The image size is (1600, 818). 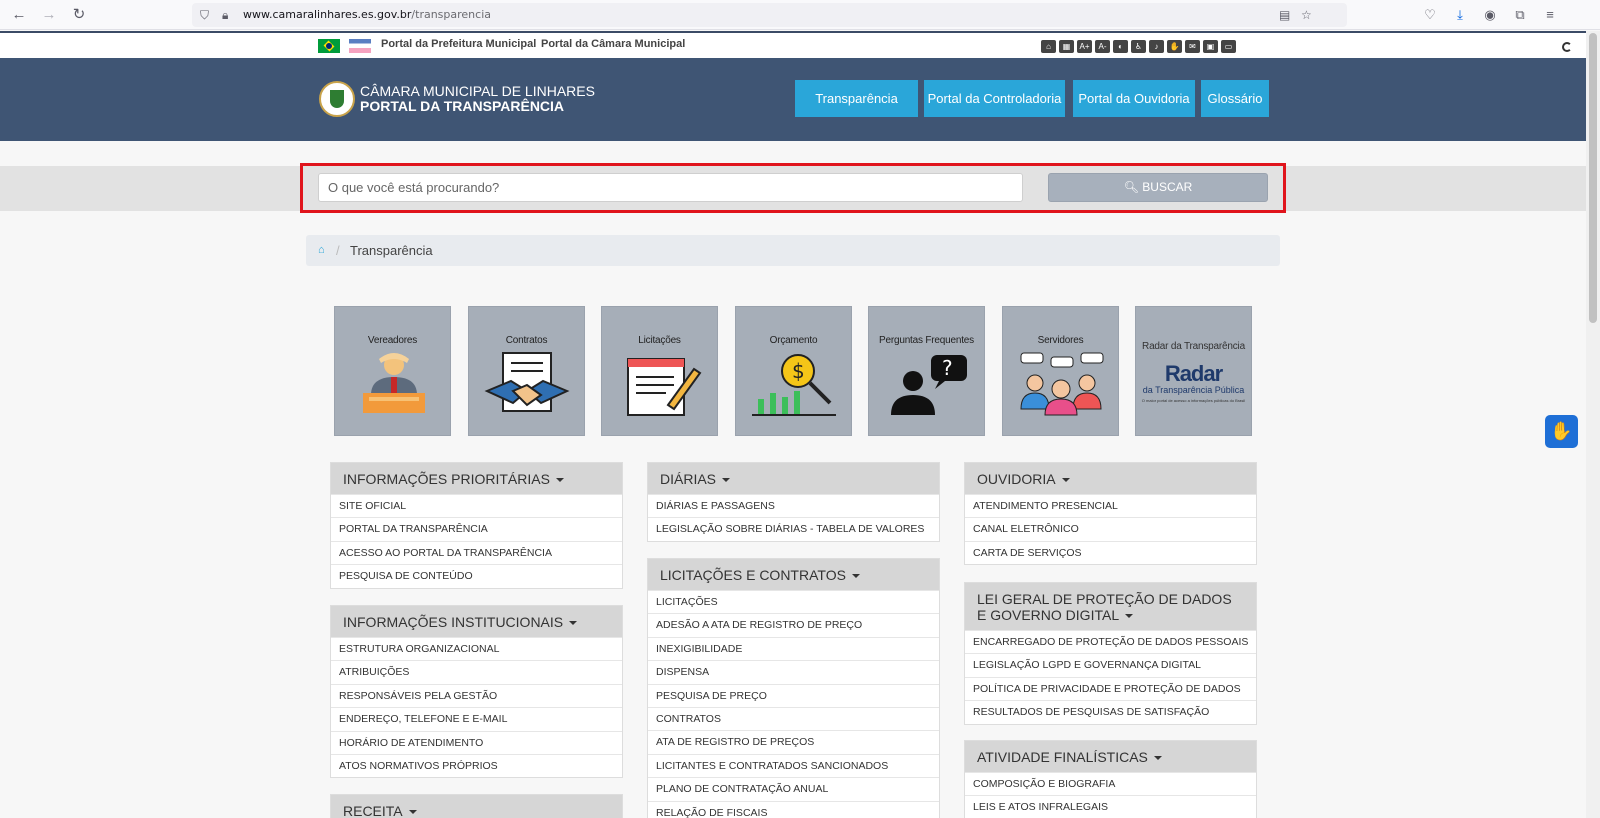 I want to click on list-item: PESQUISA DE PREÇO, so click(x=793, y=695).